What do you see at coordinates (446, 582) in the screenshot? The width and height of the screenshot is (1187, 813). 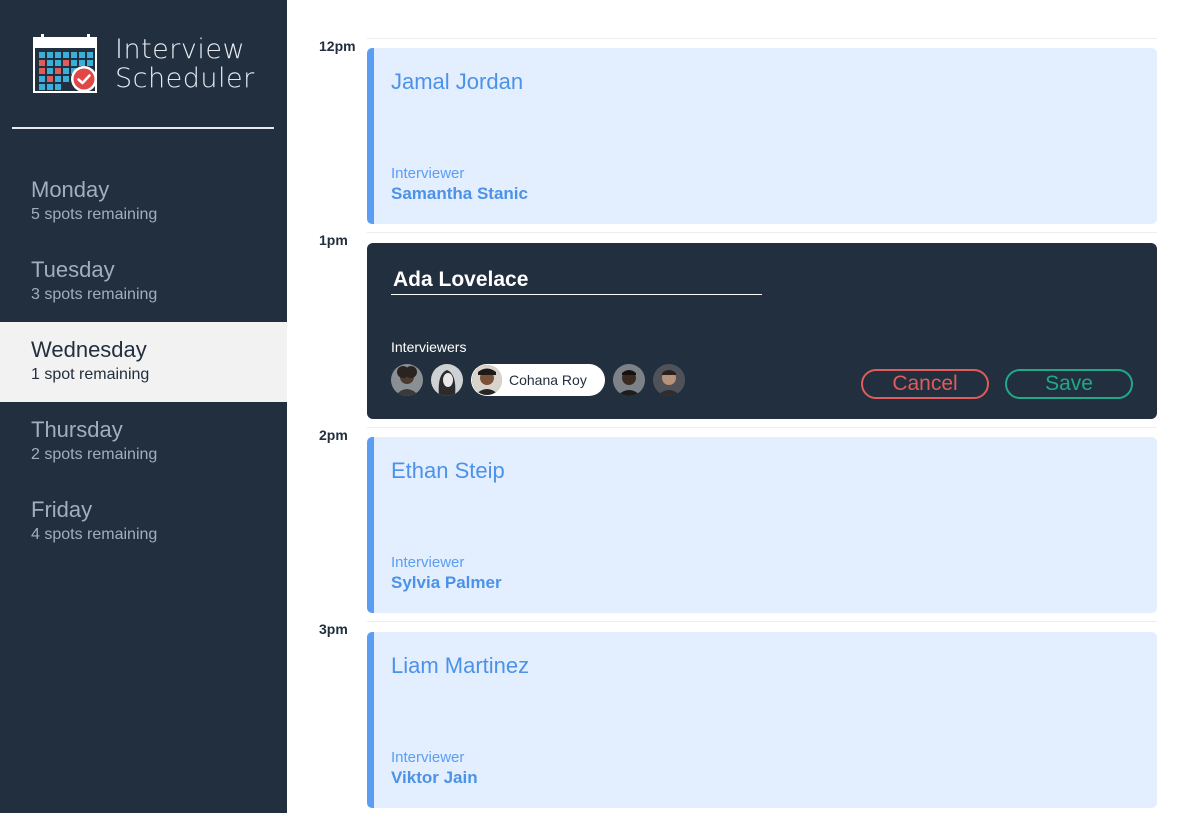 I see `interviewer-name: Sylvia Palmer` at bounding box center [446, 582].